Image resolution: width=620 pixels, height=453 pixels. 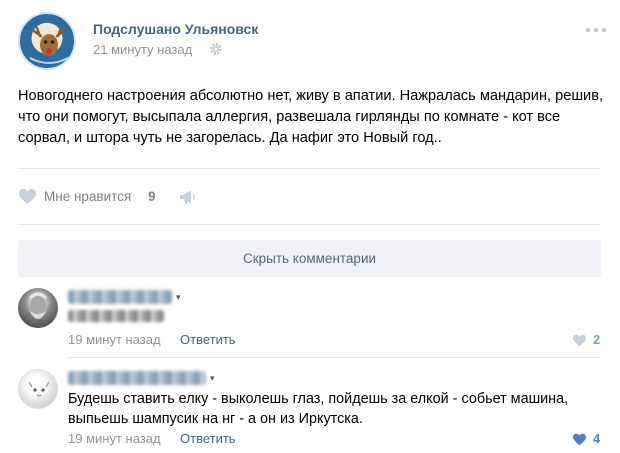 I want to click on group-name-link: Подслушано Ульяновск, so click(x=175, y=29).